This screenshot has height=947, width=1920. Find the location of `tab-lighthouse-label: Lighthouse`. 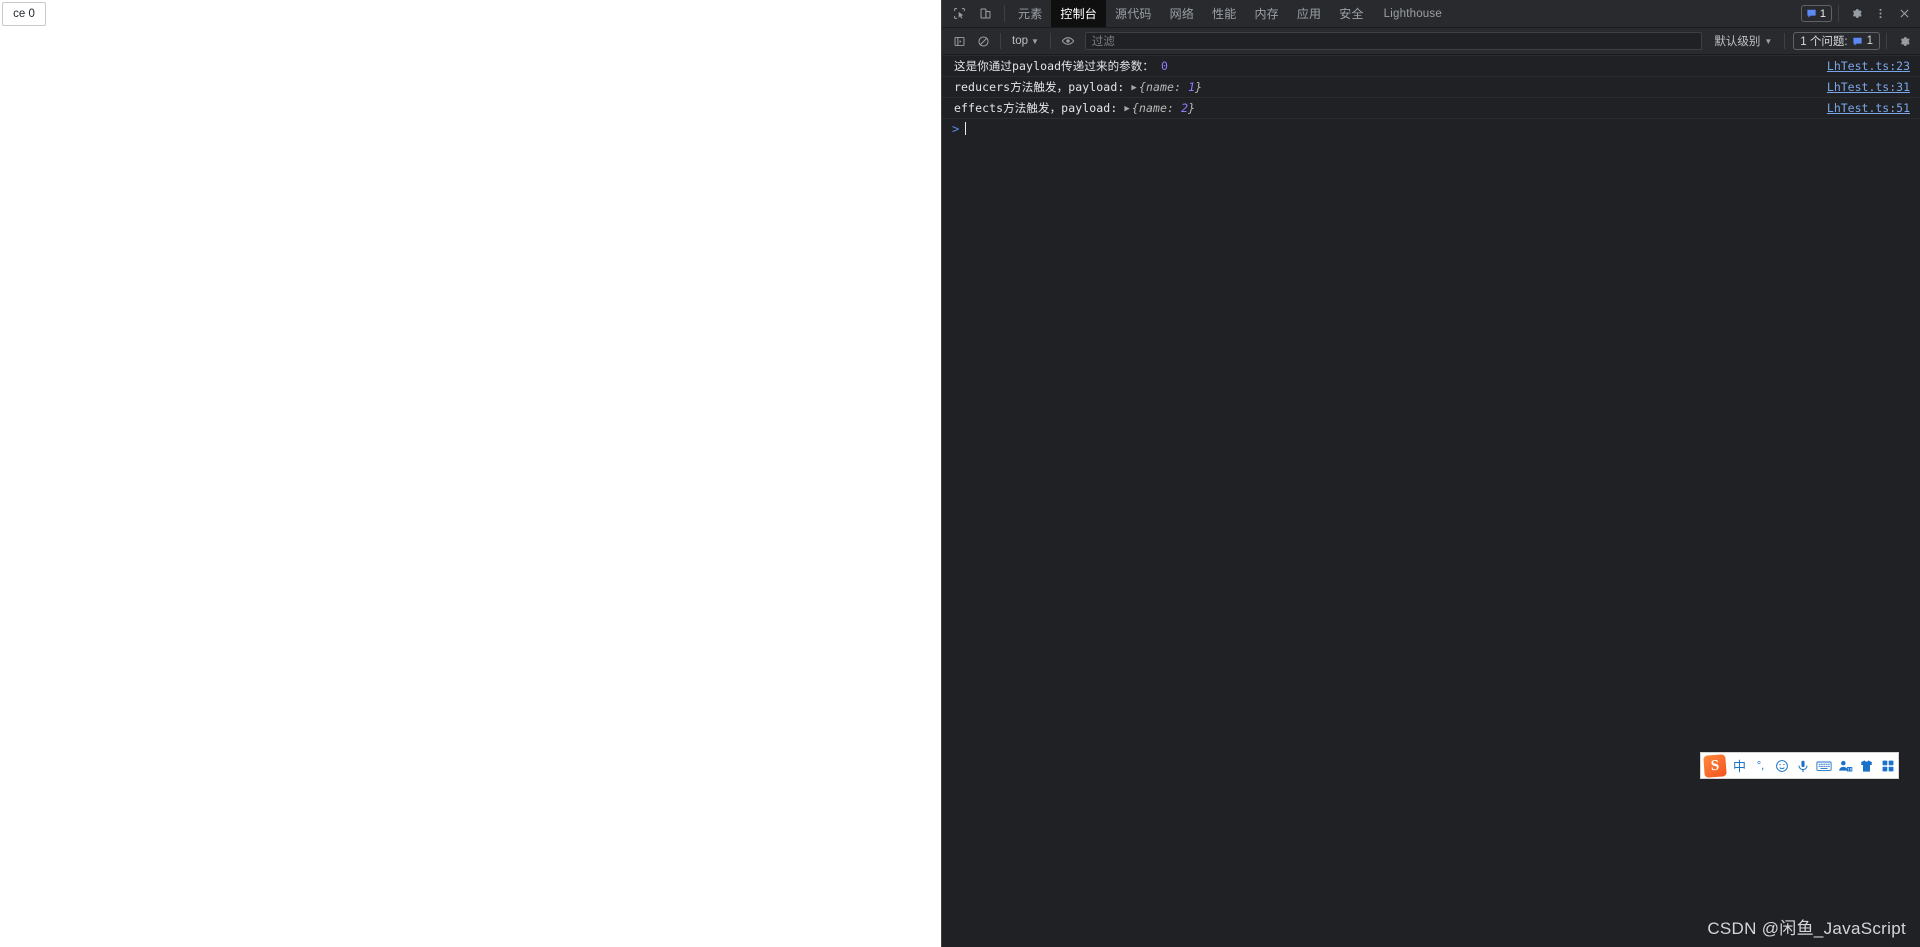

tab-lighthouse-label: Lighthouse is located at coordinates (1412, 13).